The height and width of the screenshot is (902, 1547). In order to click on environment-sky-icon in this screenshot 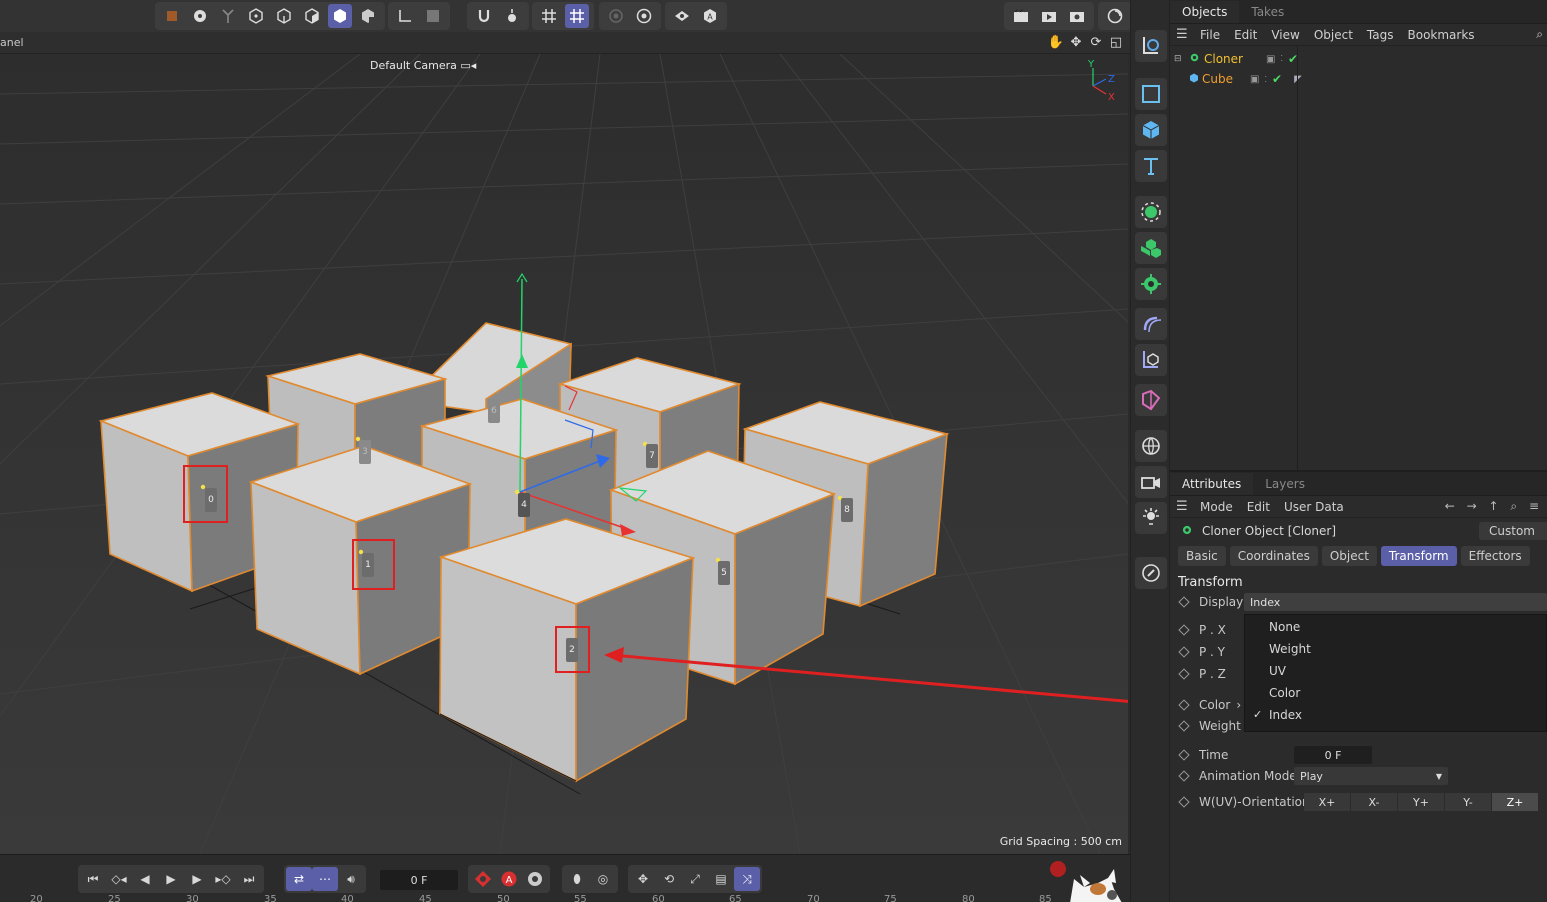, I will do `click(1151, 446)`.